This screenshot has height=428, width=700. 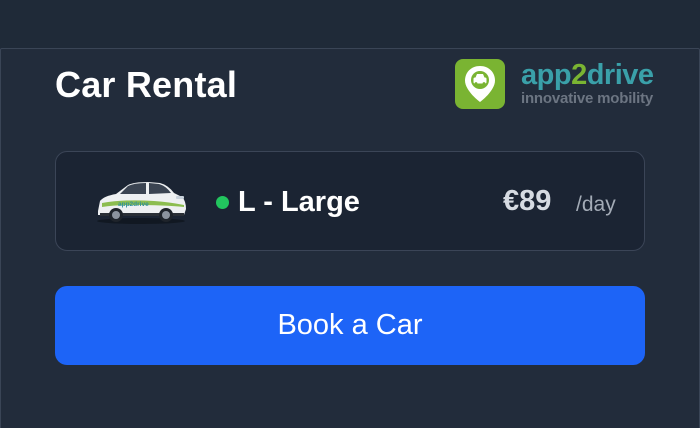 I want to click on car-thumbnail: app2drive, so click(x=141, y=203).